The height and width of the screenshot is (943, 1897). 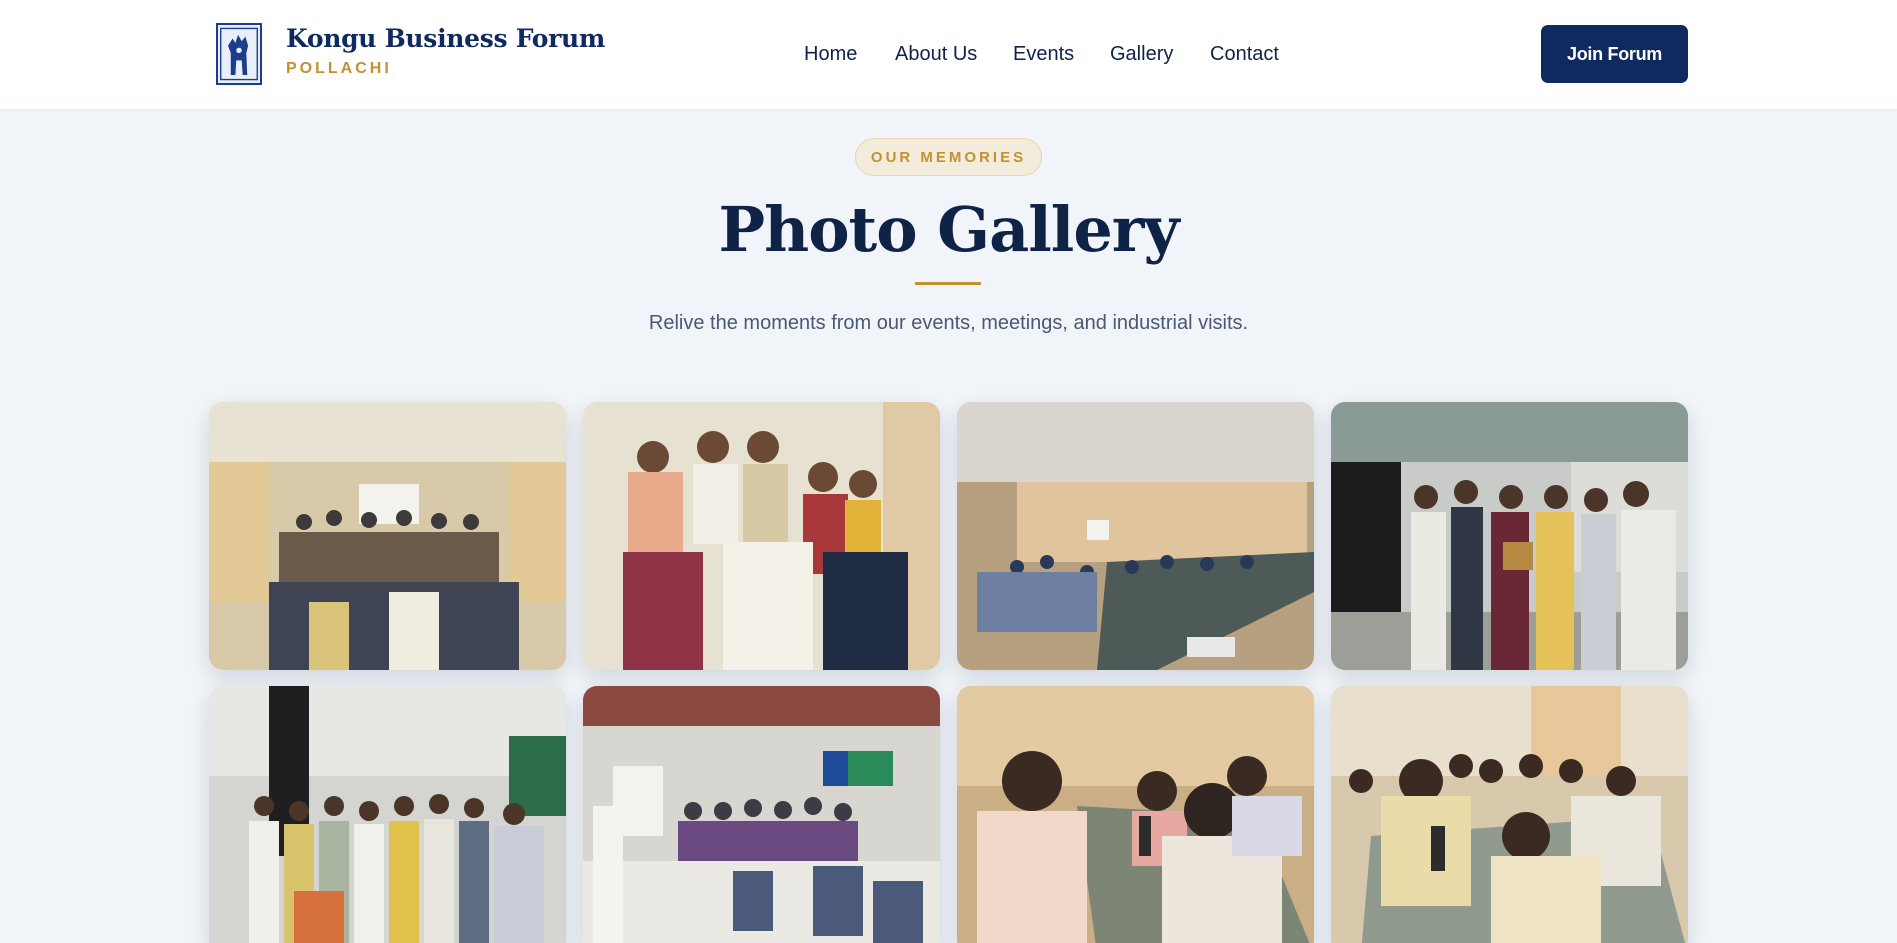 What do you see at coordinates (948, 283) in the screenshot?
I see `title-divider` at bounding box center [948, 283].